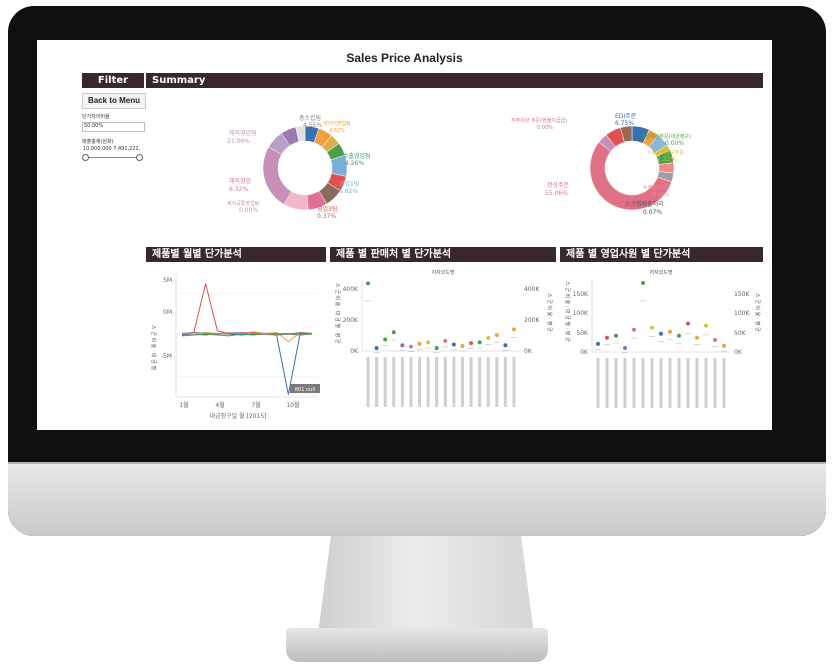 The height and width of the screenshot is (670, 832). Describe the element at coordinates (112, 157) in the screenshot. I see `sales-total-slider-track` at that location.